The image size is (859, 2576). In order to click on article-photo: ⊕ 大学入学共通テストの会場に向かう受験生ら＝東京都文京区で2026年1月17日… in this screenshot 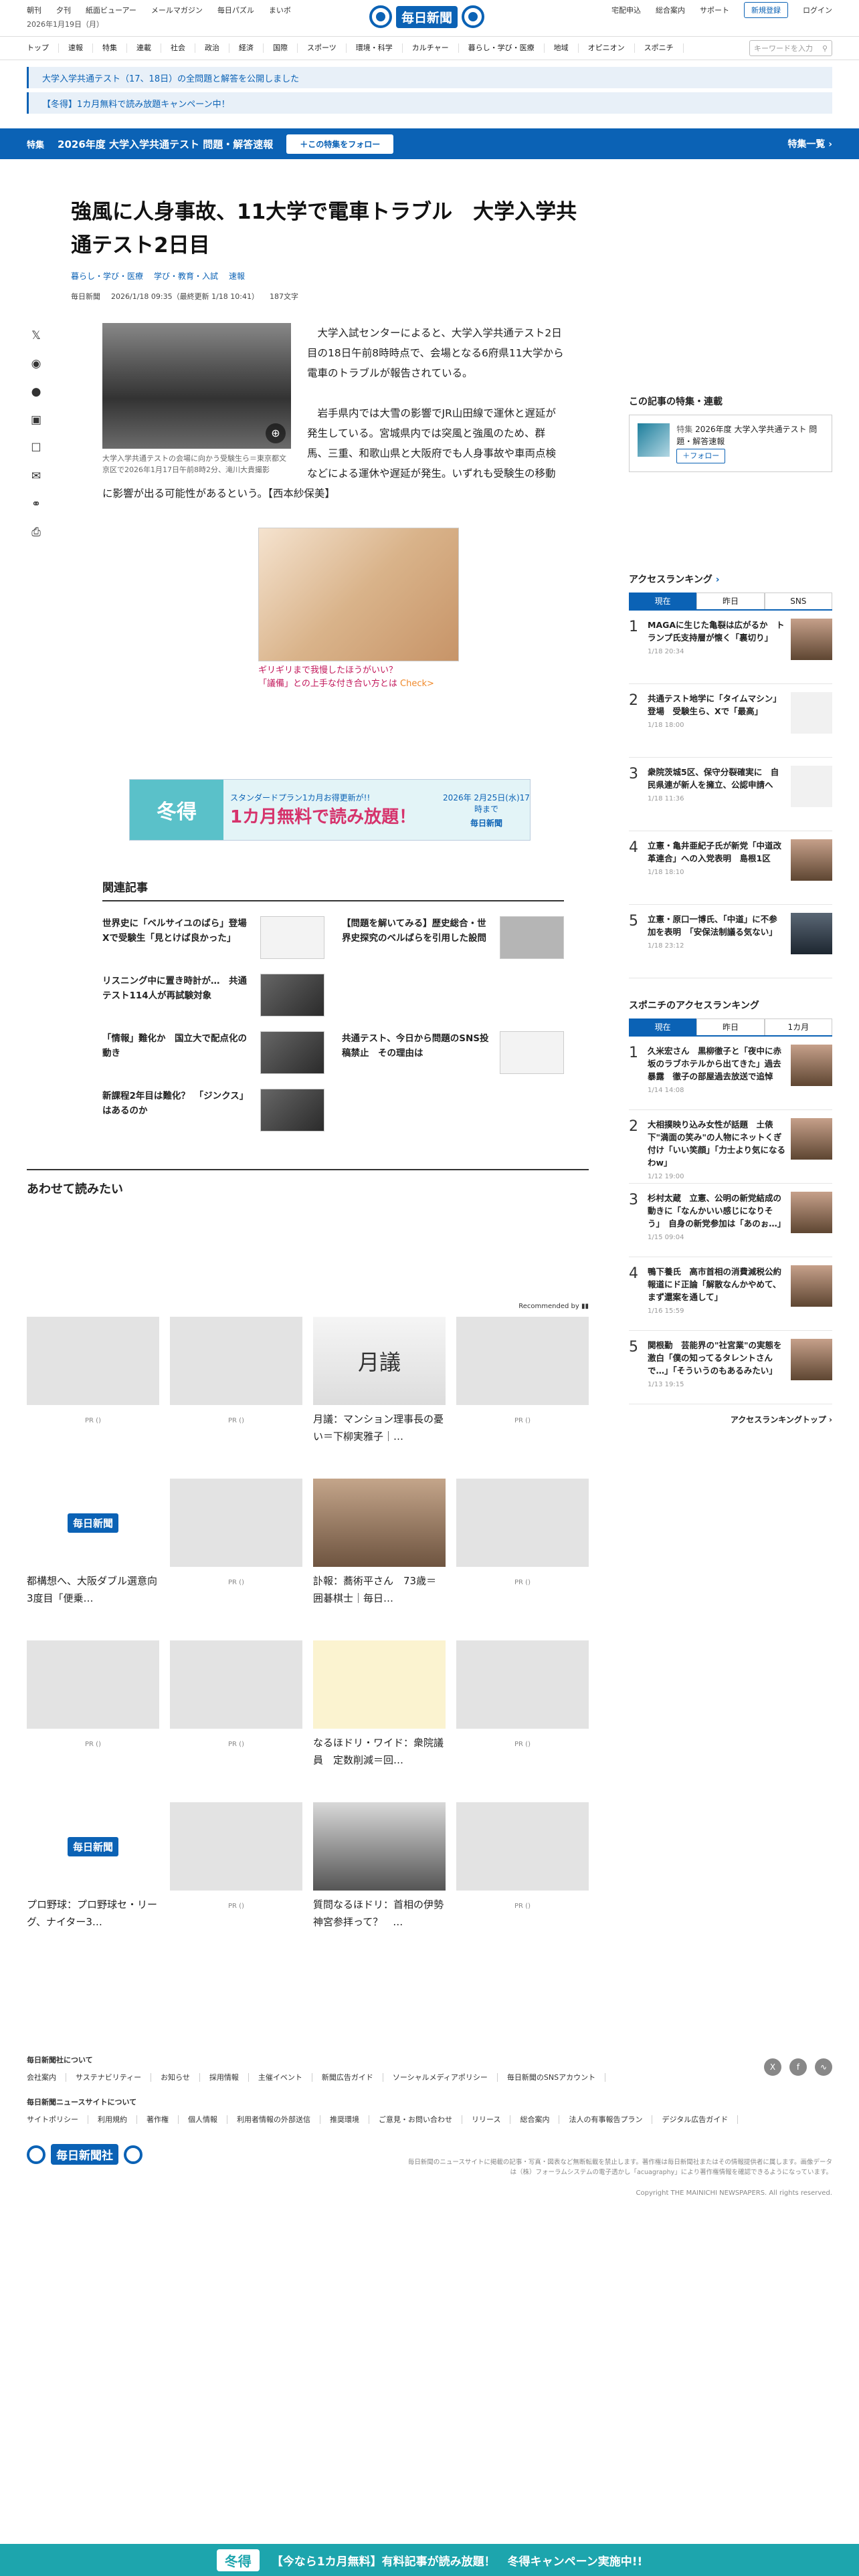, I will do `click(196, 399)`.